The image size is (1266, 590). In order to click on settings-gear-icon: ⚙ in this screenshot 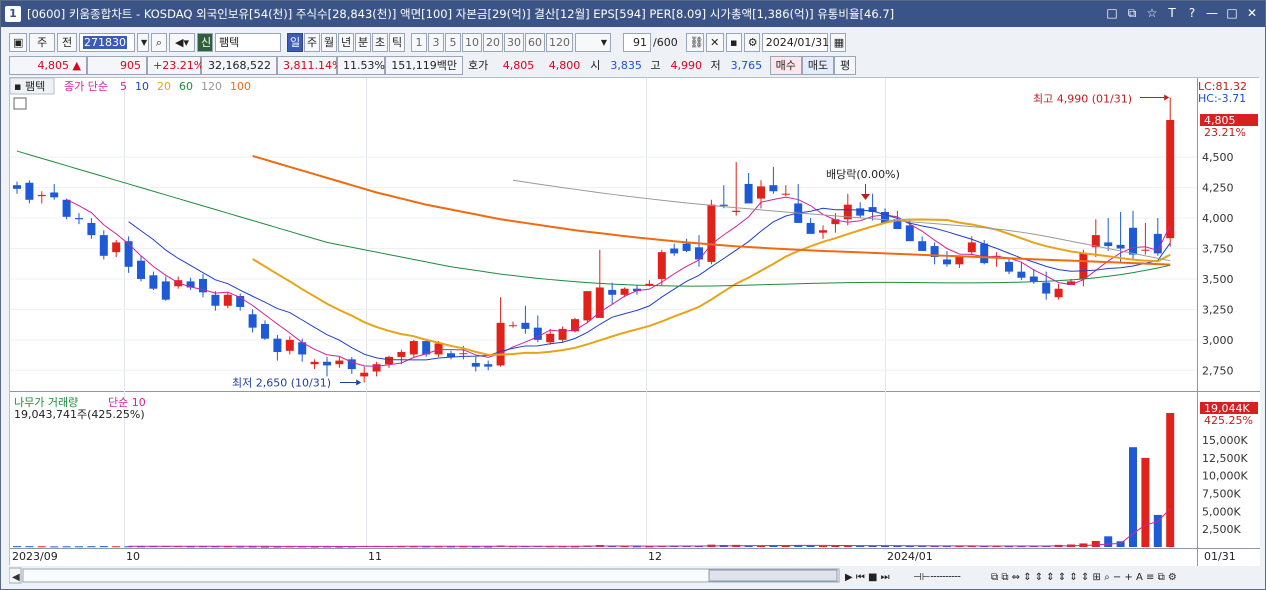, I will do `click(751, 42)`.